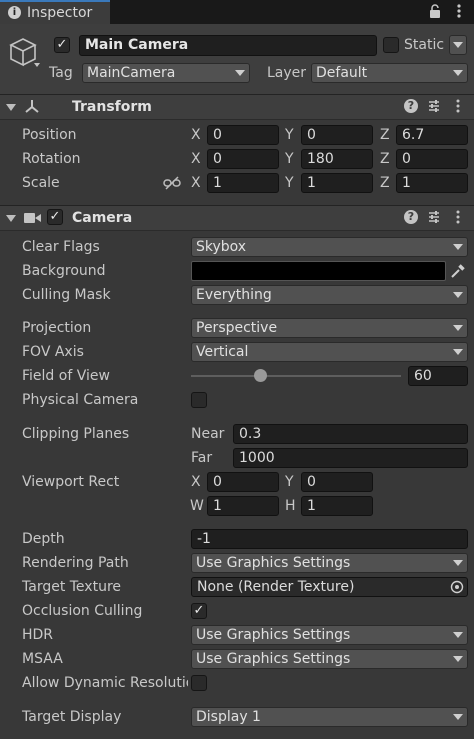 The height and width of the screenshot is (739, 474). Describe the element at coordinates (287, 73) in the screenshot. I see `layer-label: Layer` at that location.